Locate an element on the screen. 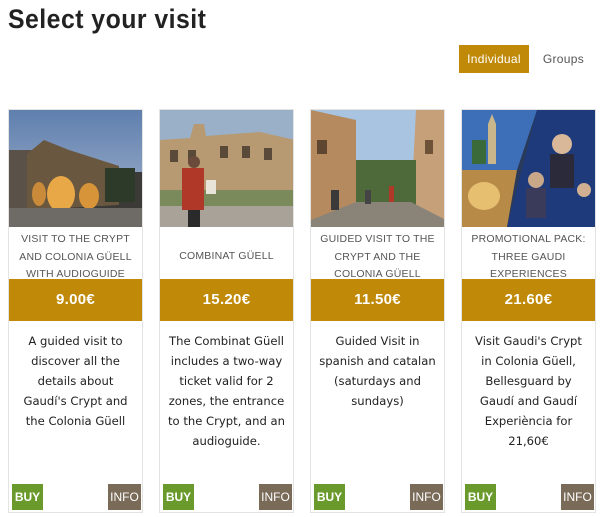  tab-groups: Groups is located at coordinates (563, 59).